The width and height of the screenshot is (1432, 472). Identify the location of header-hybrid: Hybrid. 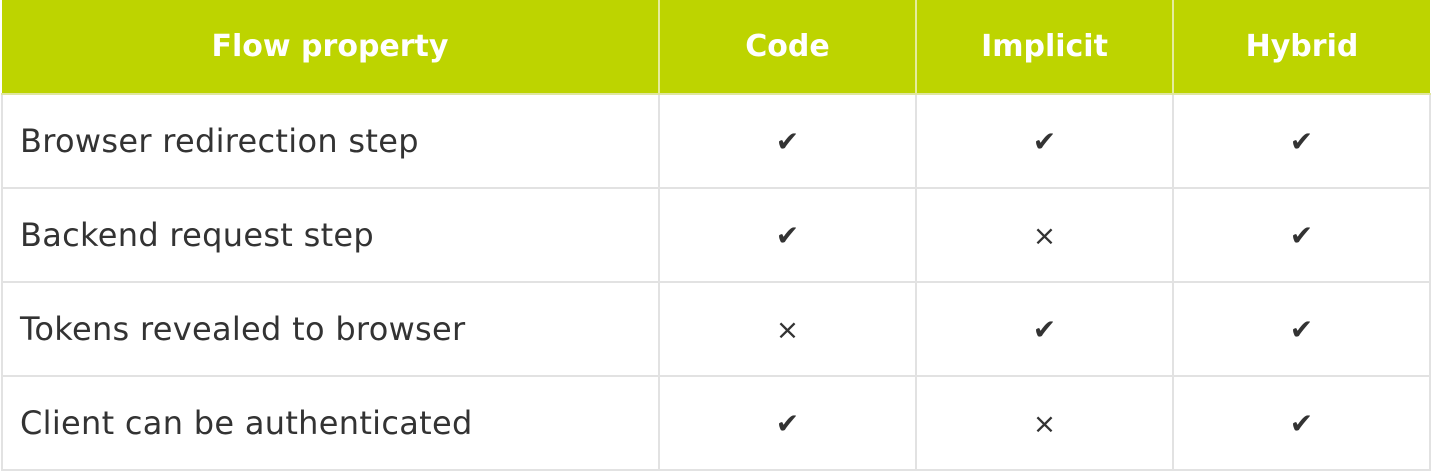
(1301, 47).